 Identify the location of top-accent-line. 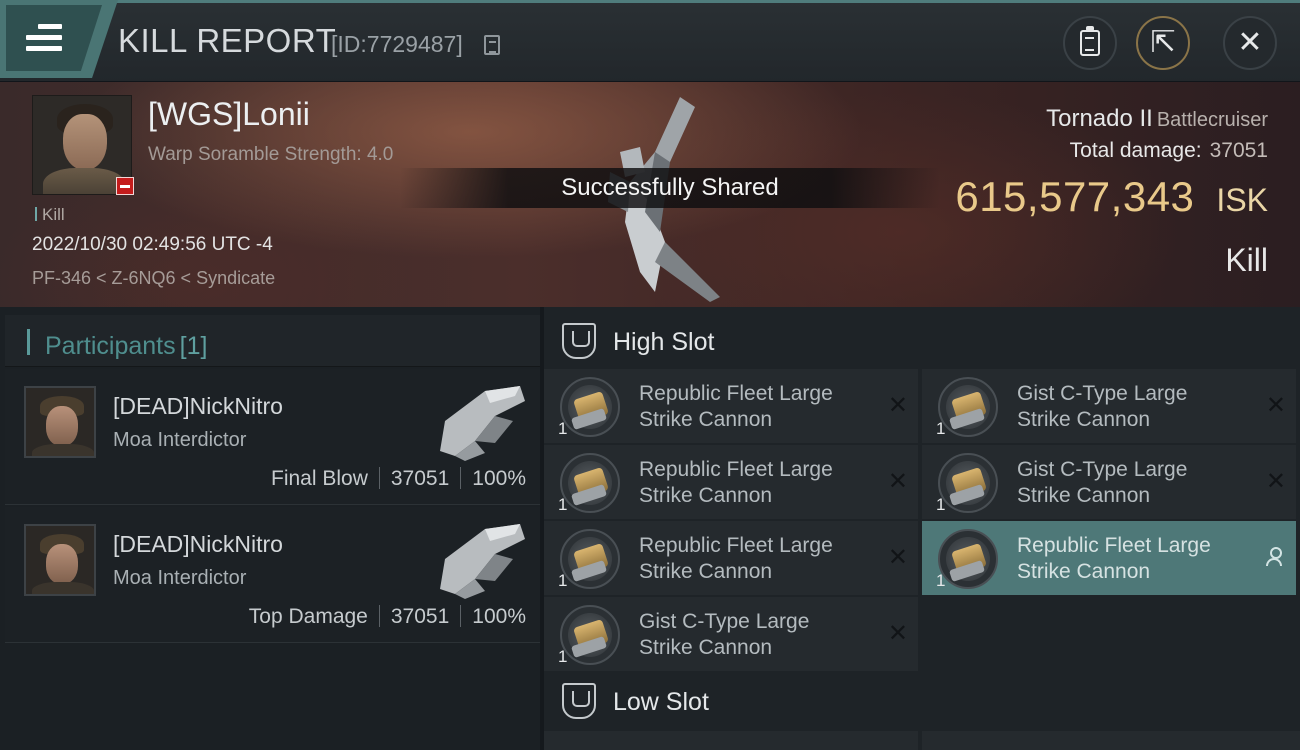
(680, 1).